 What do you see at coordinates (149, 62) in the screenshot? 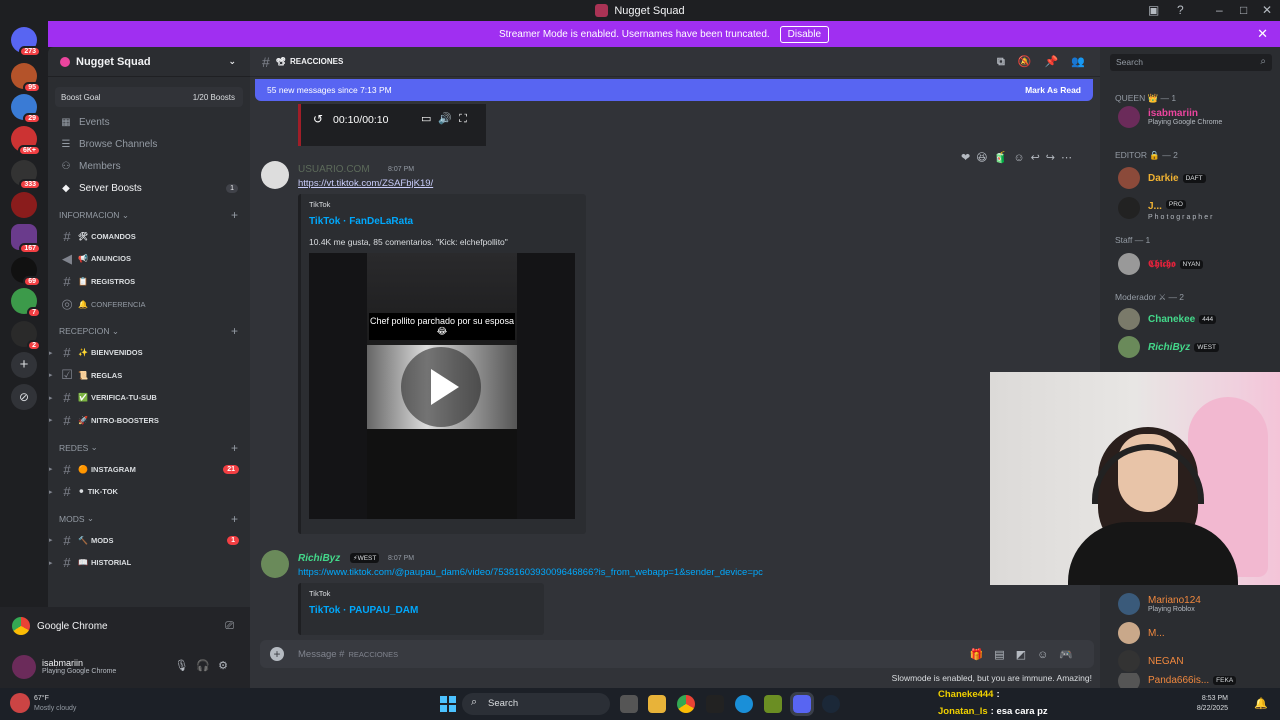
I see `server-header: Nugget Squad ⌄` at bounding box center [149, 62].